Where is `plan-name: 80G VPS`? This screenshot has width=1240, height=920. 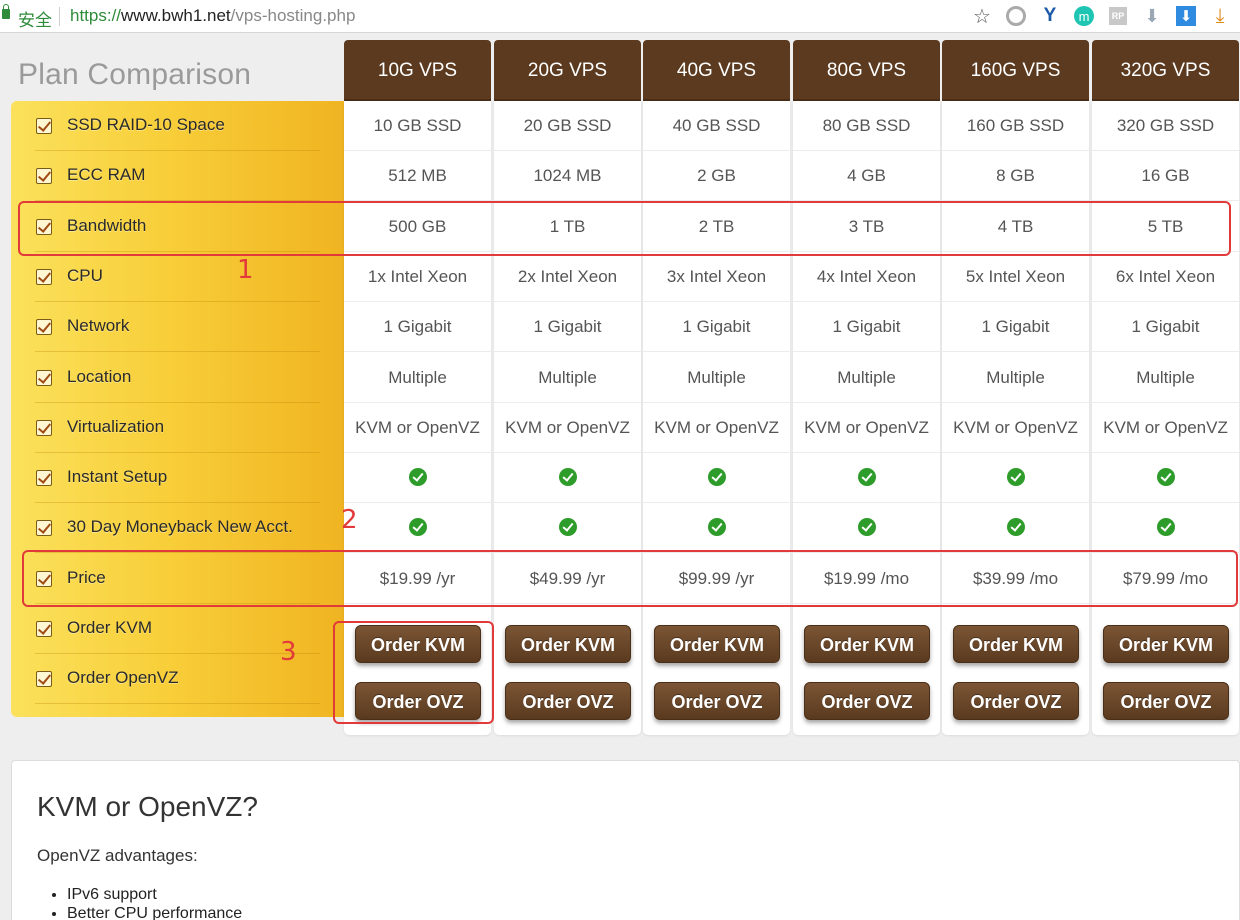 plan-name: 80G VPS is located at coordinates (866, 70).